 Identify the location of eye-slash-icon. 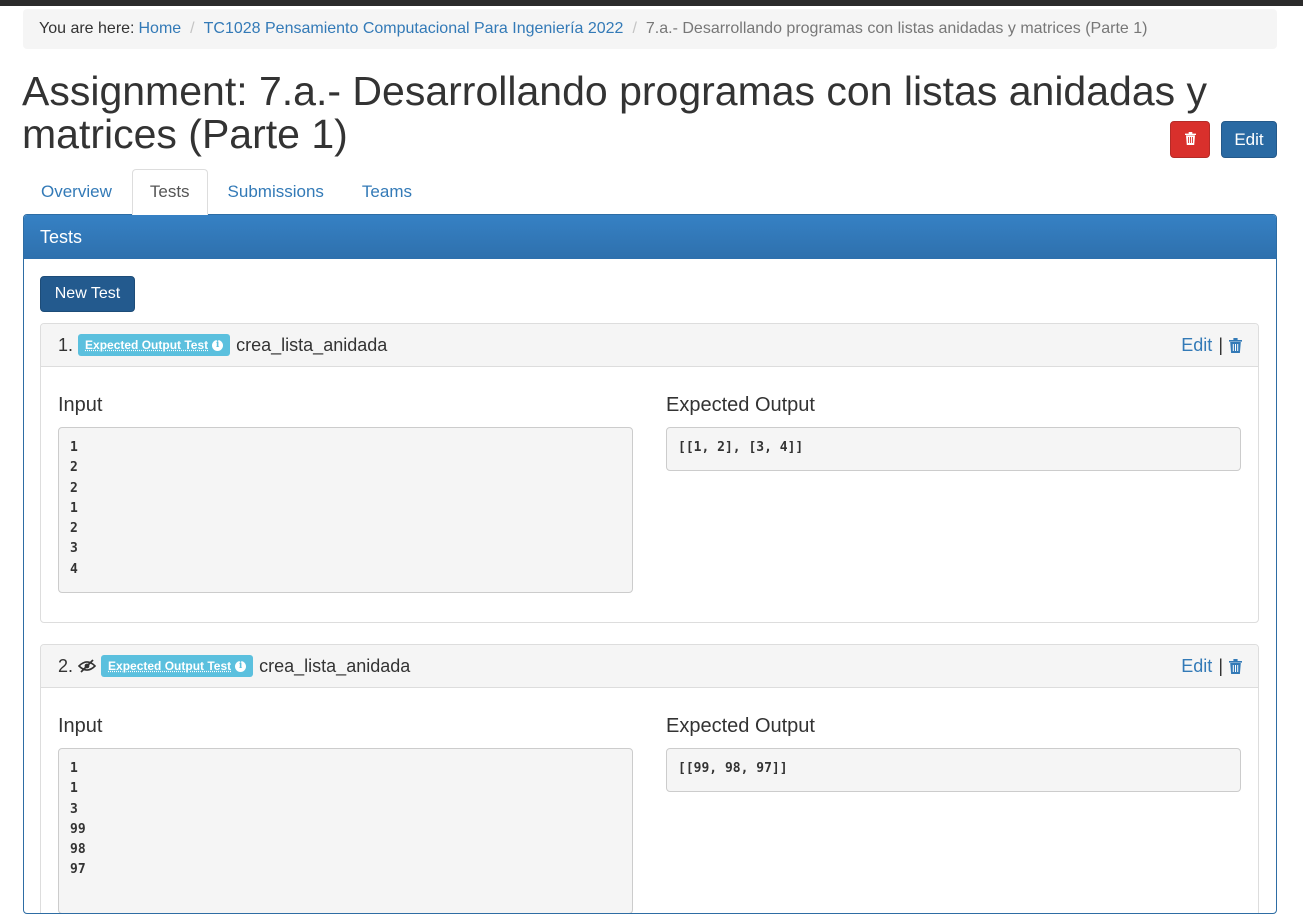
(87, 666).